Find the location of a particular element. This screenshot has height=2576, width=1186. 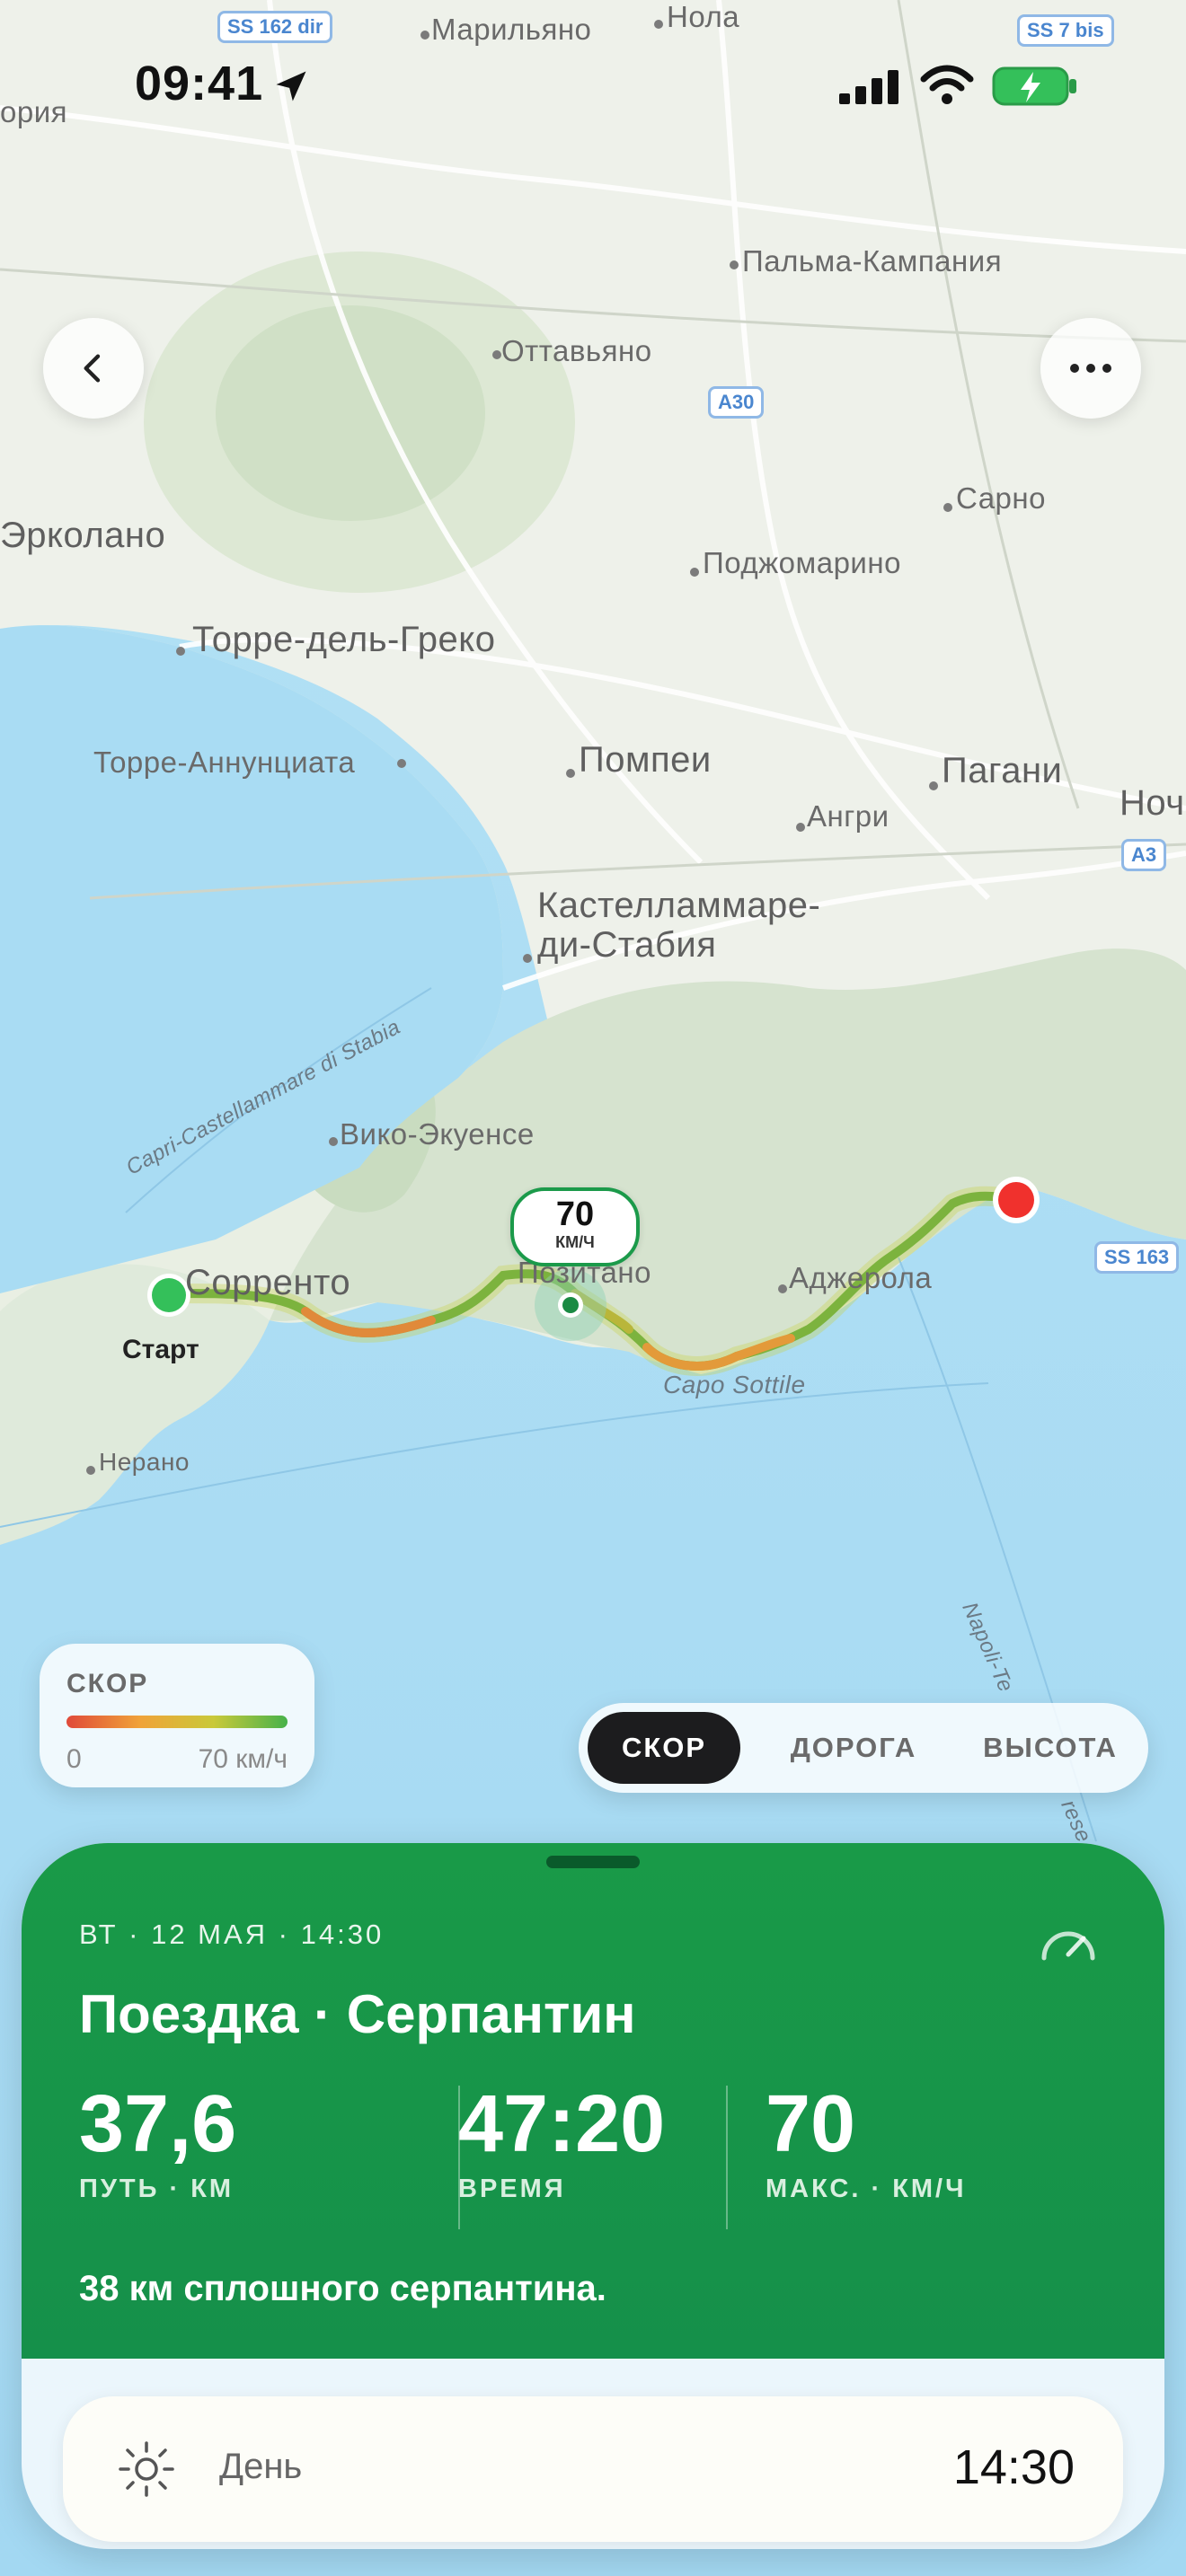

legend-min: 0 is located at coordinates (74, 1759).